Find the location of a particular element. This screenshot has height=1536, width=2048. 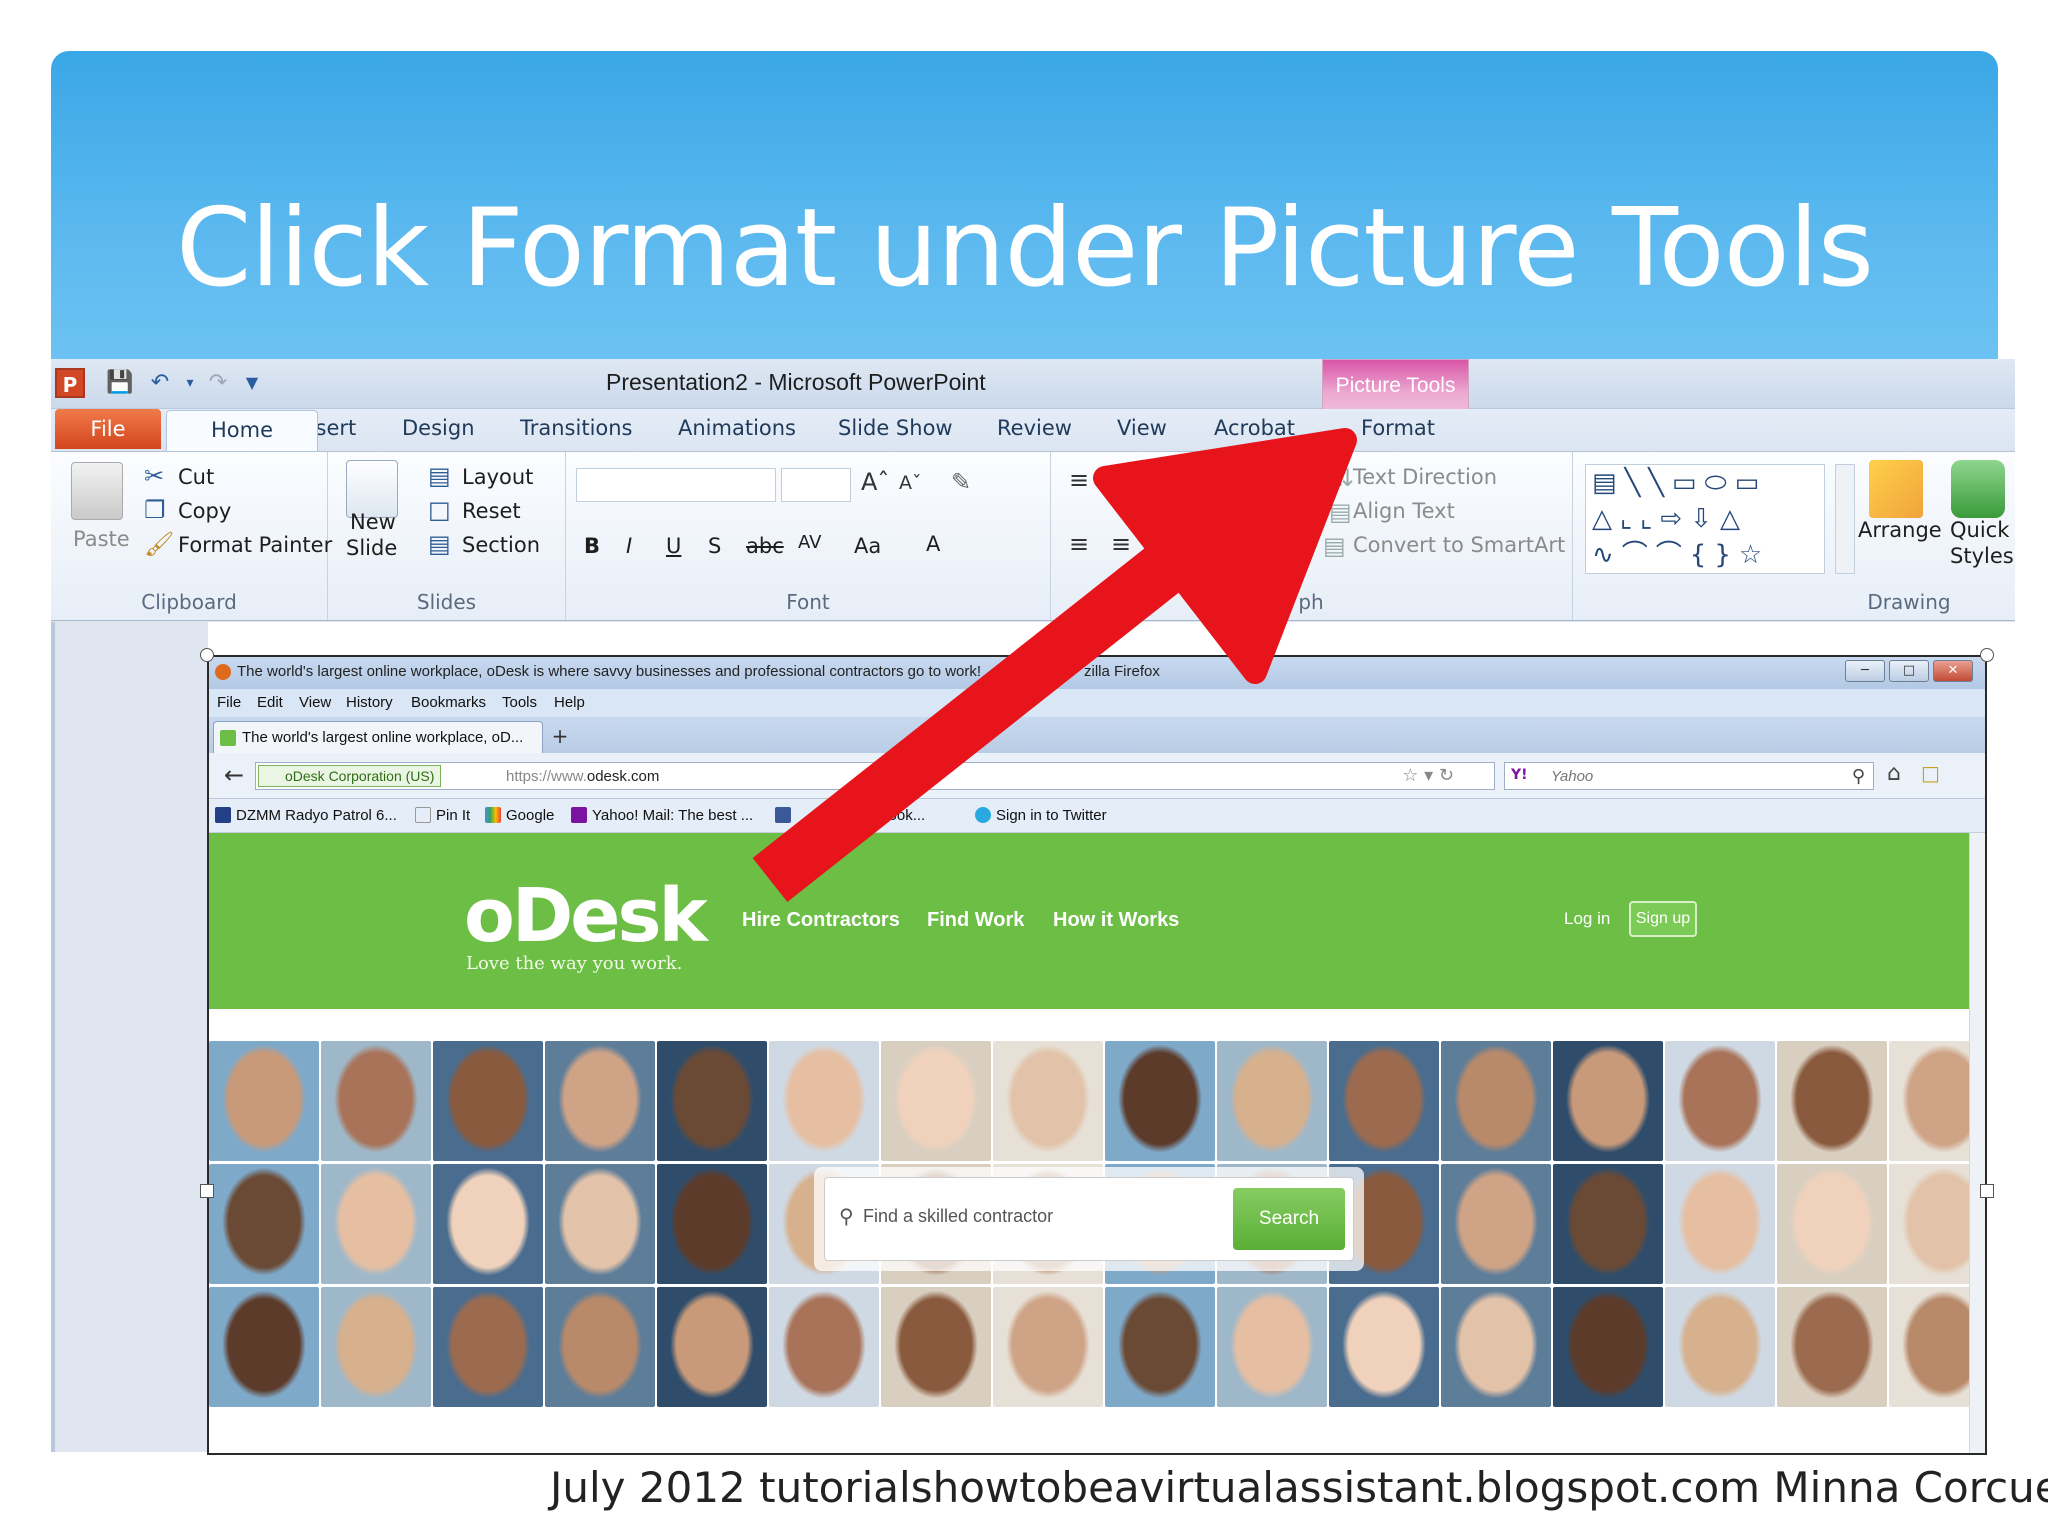

undo-icon: ↶ is located at coordinates (160, 383).